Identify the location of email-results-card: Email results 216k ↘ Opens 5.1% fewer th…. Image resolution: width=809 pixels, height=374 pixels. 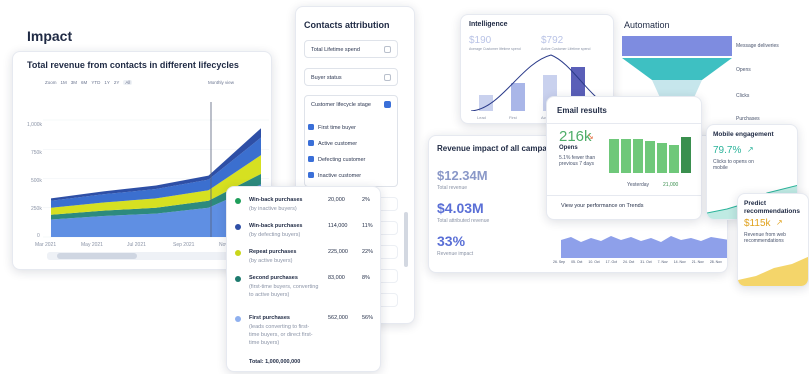
(624, 158).